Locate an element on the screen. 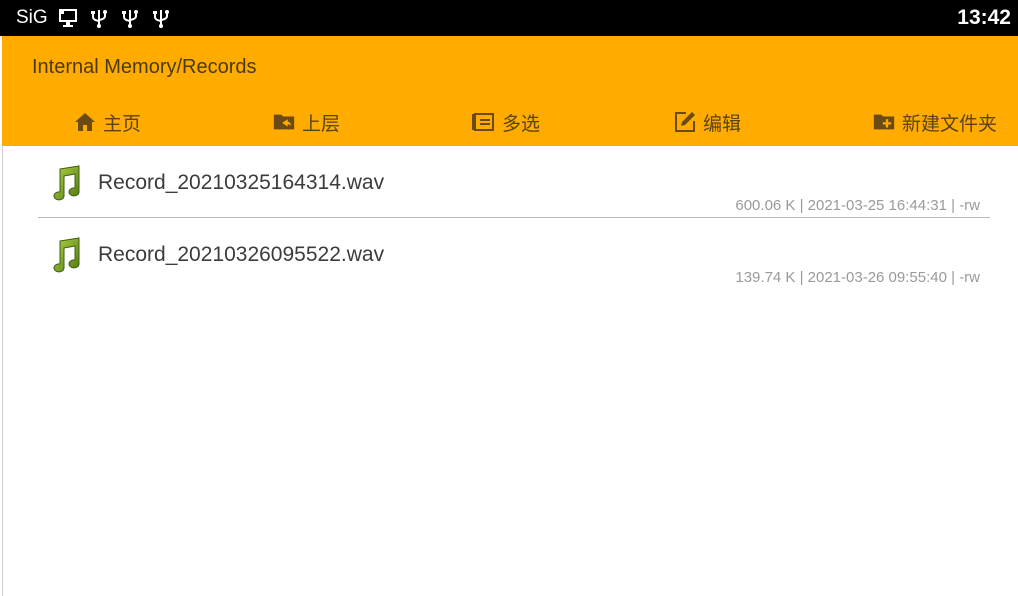  screen-share-icon is located at coordinates (68, 18).